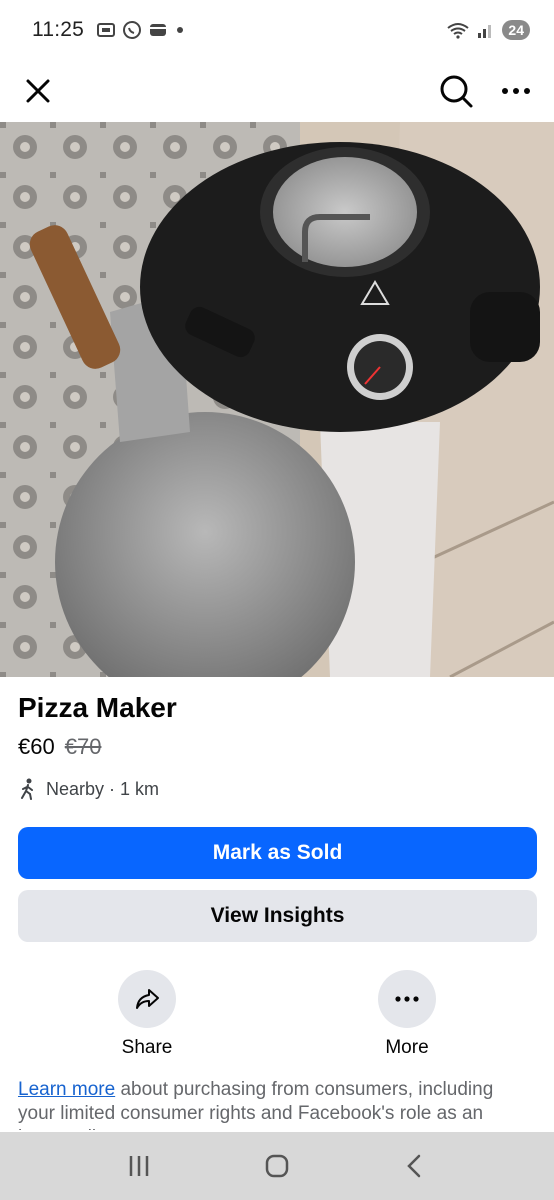 The height and width of the screenshot is (1200, 554). I want to click on top-bar, so click(277, 91).